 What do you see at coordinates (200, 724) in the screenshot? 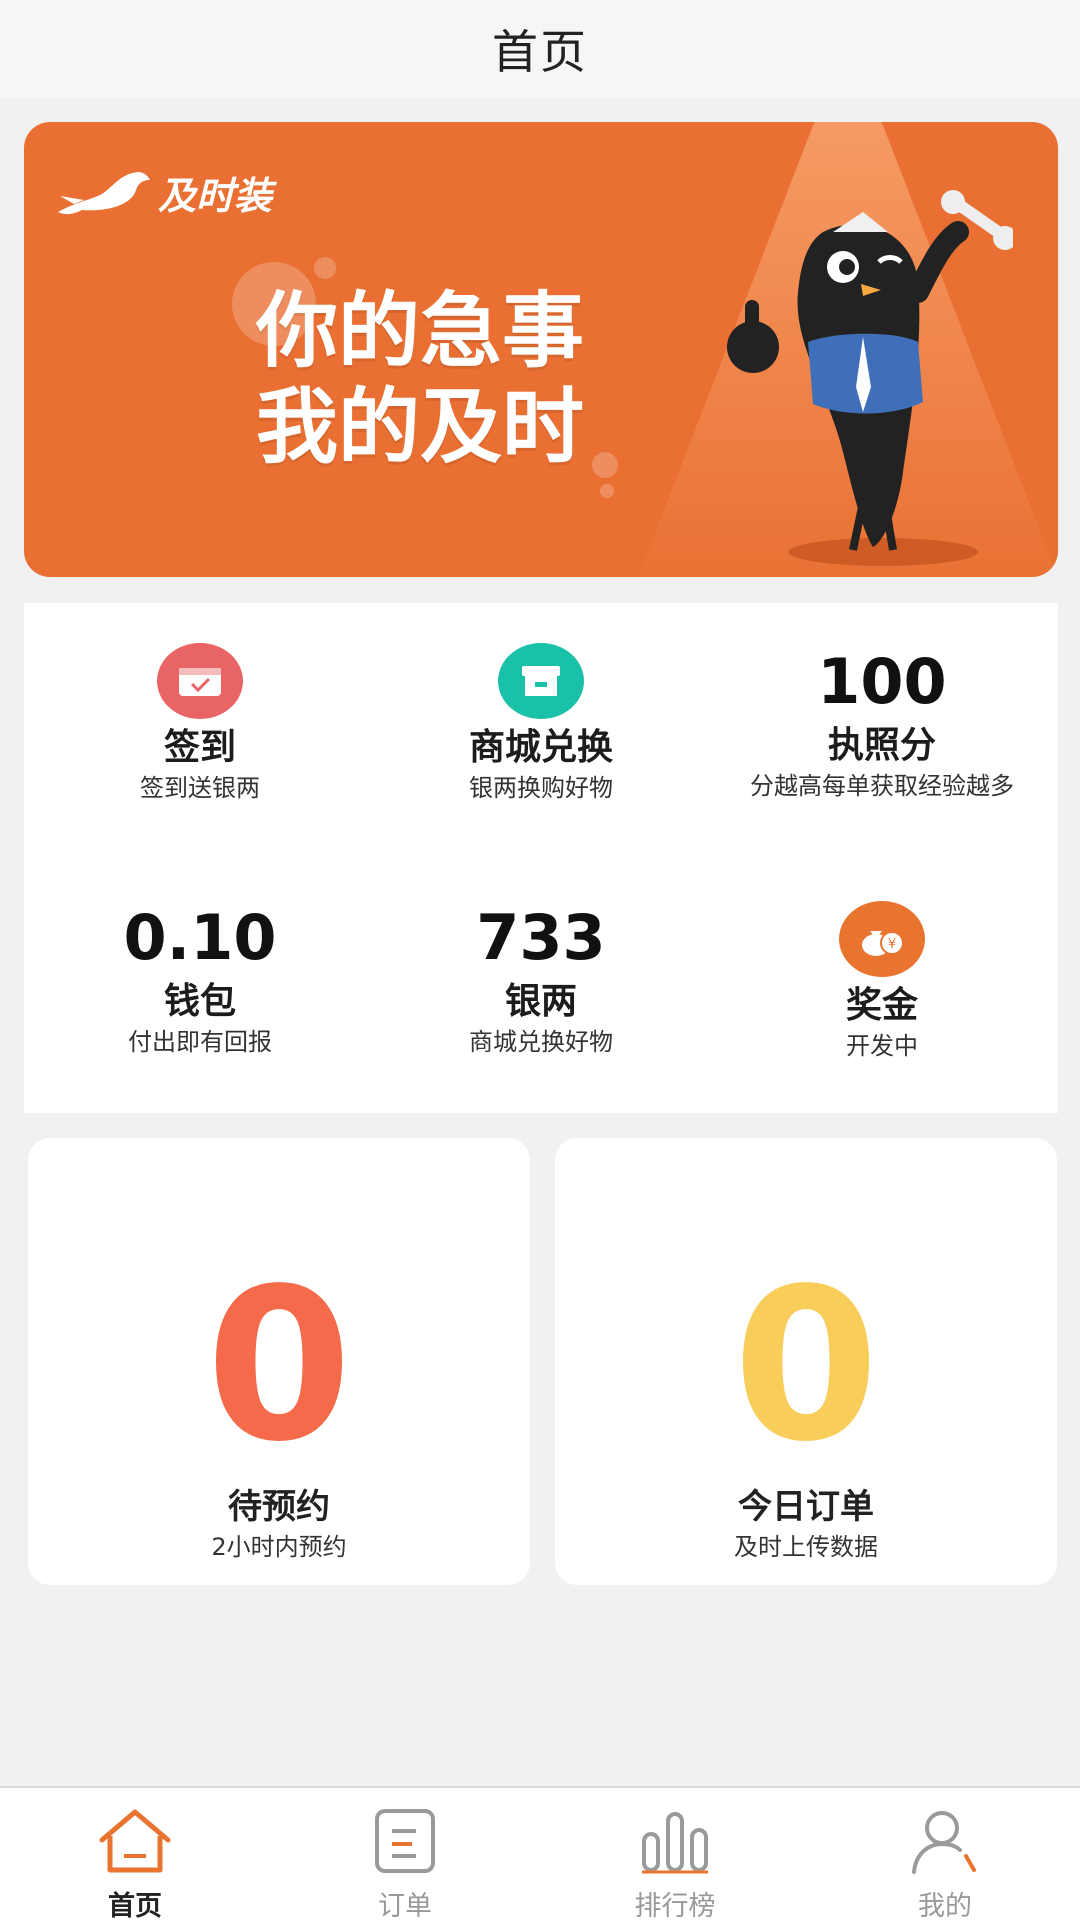
I see `checkin-entry: 签到 签到送银两` at bounding box center [200, 724].